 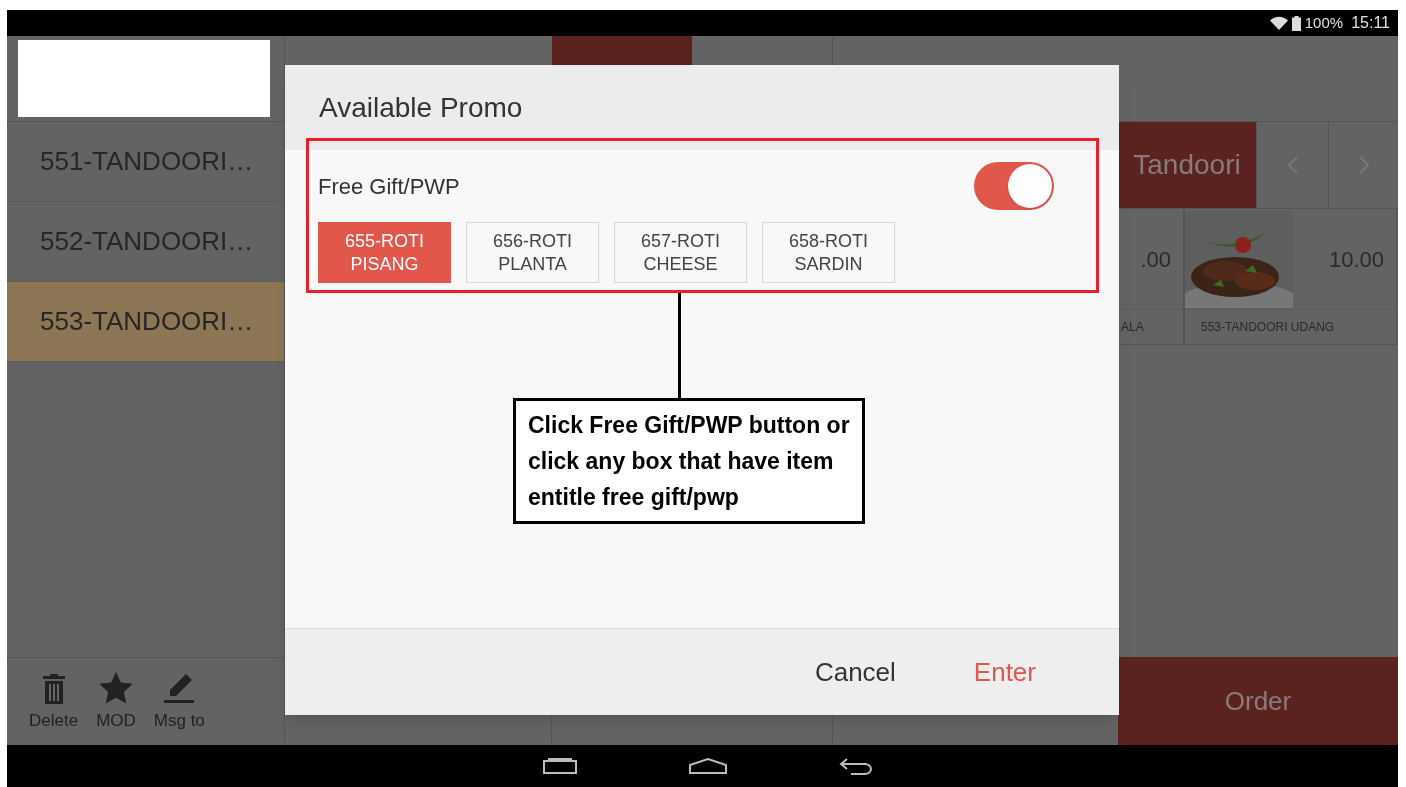 What do you see at coordinates (384, 252) in the screenshot?
I see `promo-item: 655-ROTI PISANG` at bounding box center [384, 252].